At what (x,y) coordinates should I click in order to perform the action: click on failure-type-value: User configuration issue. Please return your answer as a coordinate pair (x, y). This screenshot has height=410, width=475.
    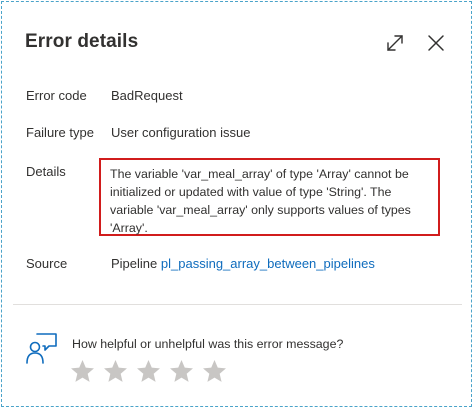
    Looking at the image, I should click on (181, 132).